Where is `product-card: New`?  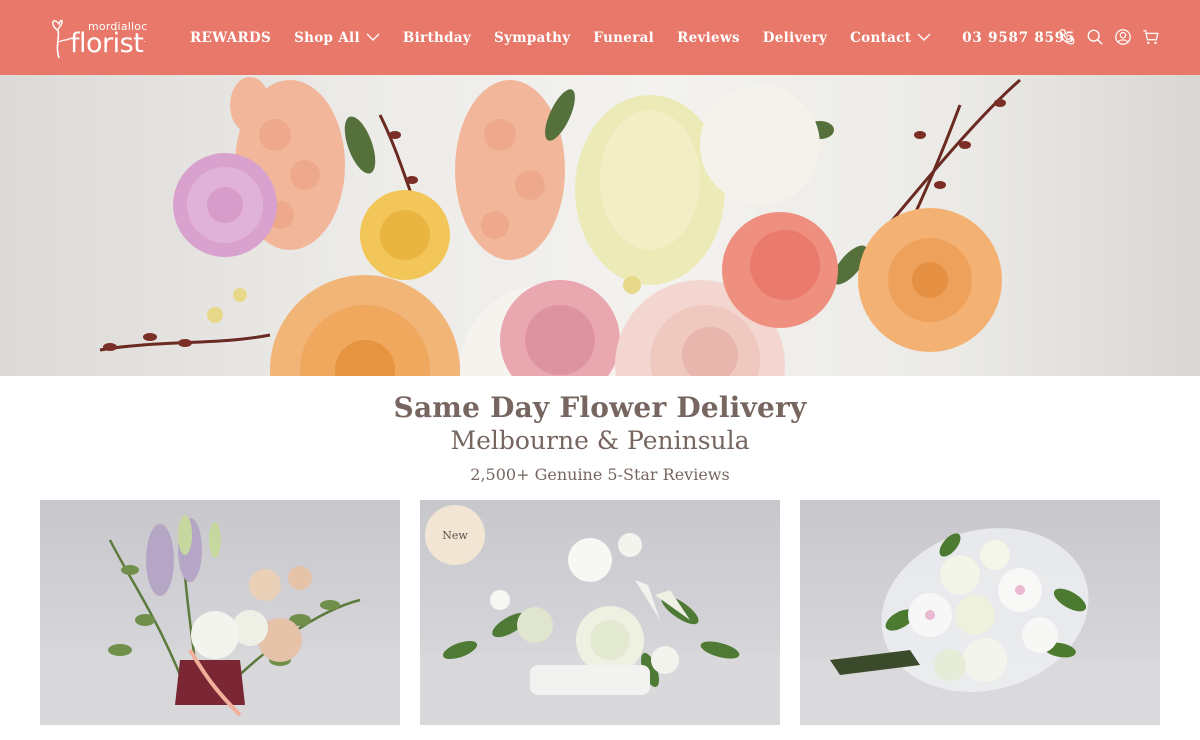
product-card: New is located at coordinates (600, 612).